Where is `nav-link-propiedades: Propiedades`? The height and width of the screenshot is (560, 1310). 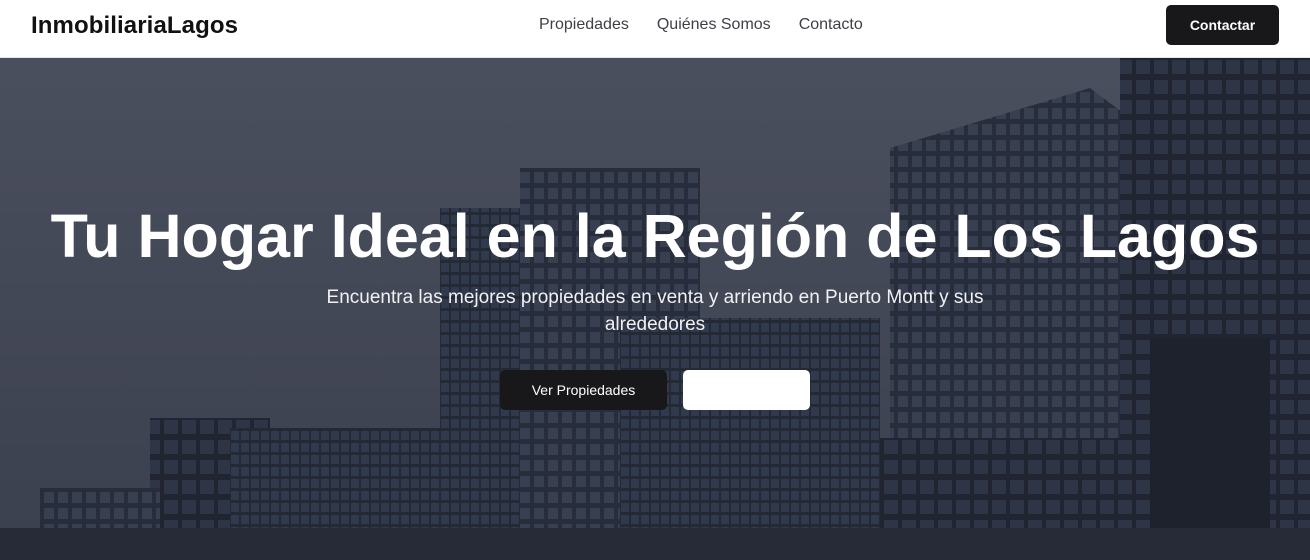
nav-link-propiedades: Propiedades is located at coordinates (584, 25).